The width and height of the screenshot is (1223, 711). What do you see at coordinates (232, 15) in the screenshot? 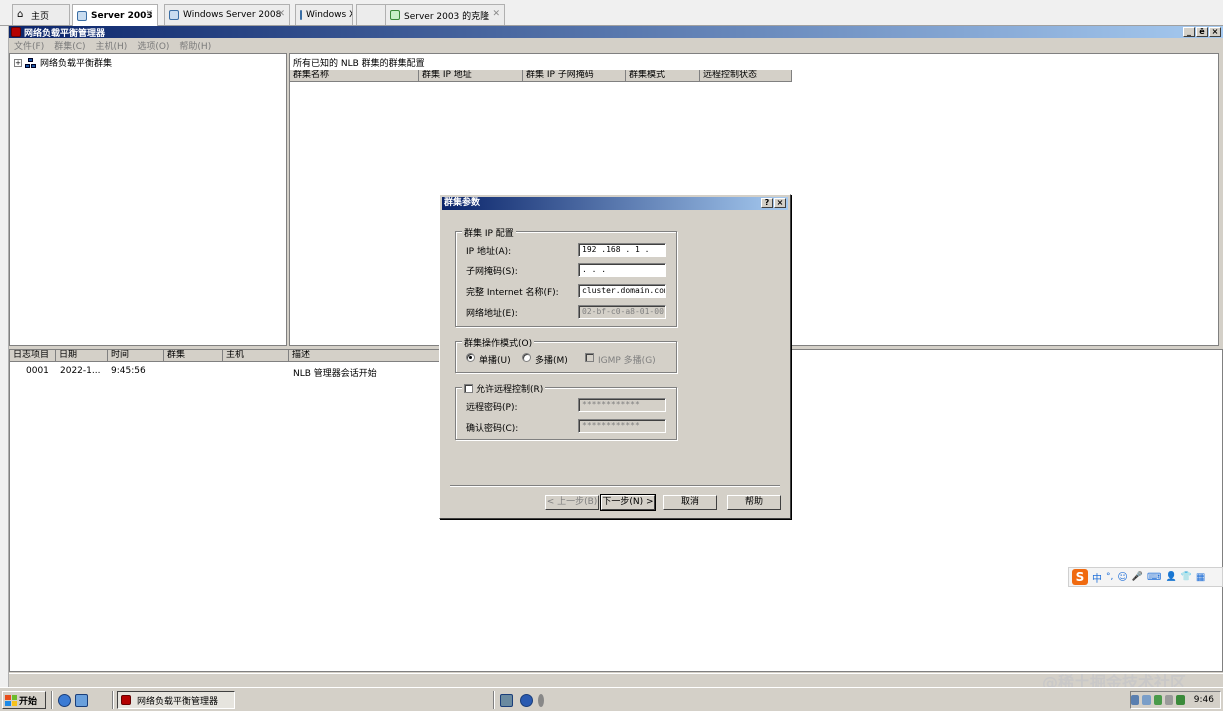
I see `tab-label: Windows Server 2008` at bounding box center [232, 15].